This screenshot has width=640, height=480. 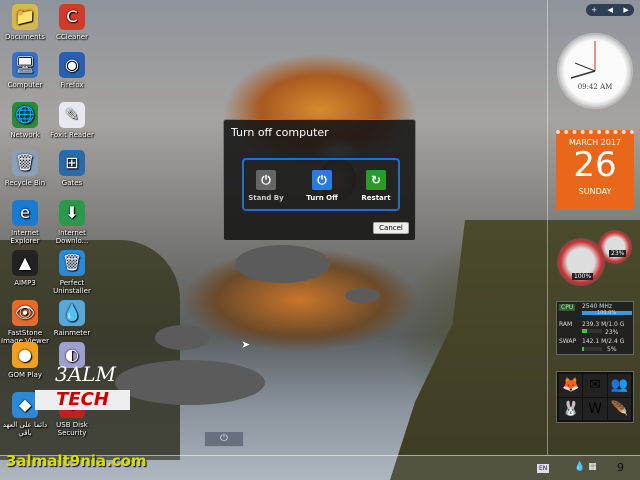 What do you see at coordinates (603, 341) in the screenshot?
I see `swap-value: 142.1 M/2.4 G` at bounding box center [603, 341].